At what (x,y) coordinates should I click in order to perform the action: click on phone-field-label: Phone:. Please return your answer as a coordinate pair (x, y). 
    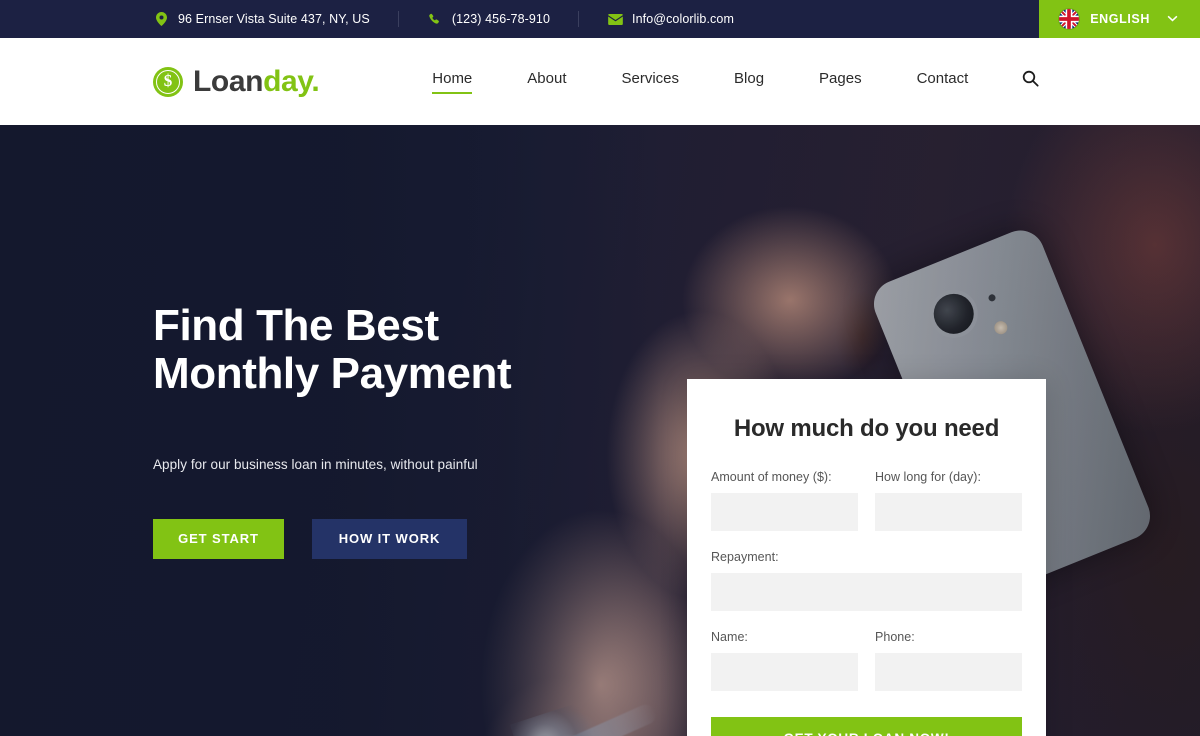
    Looking at the image, I should click on (895, 637).